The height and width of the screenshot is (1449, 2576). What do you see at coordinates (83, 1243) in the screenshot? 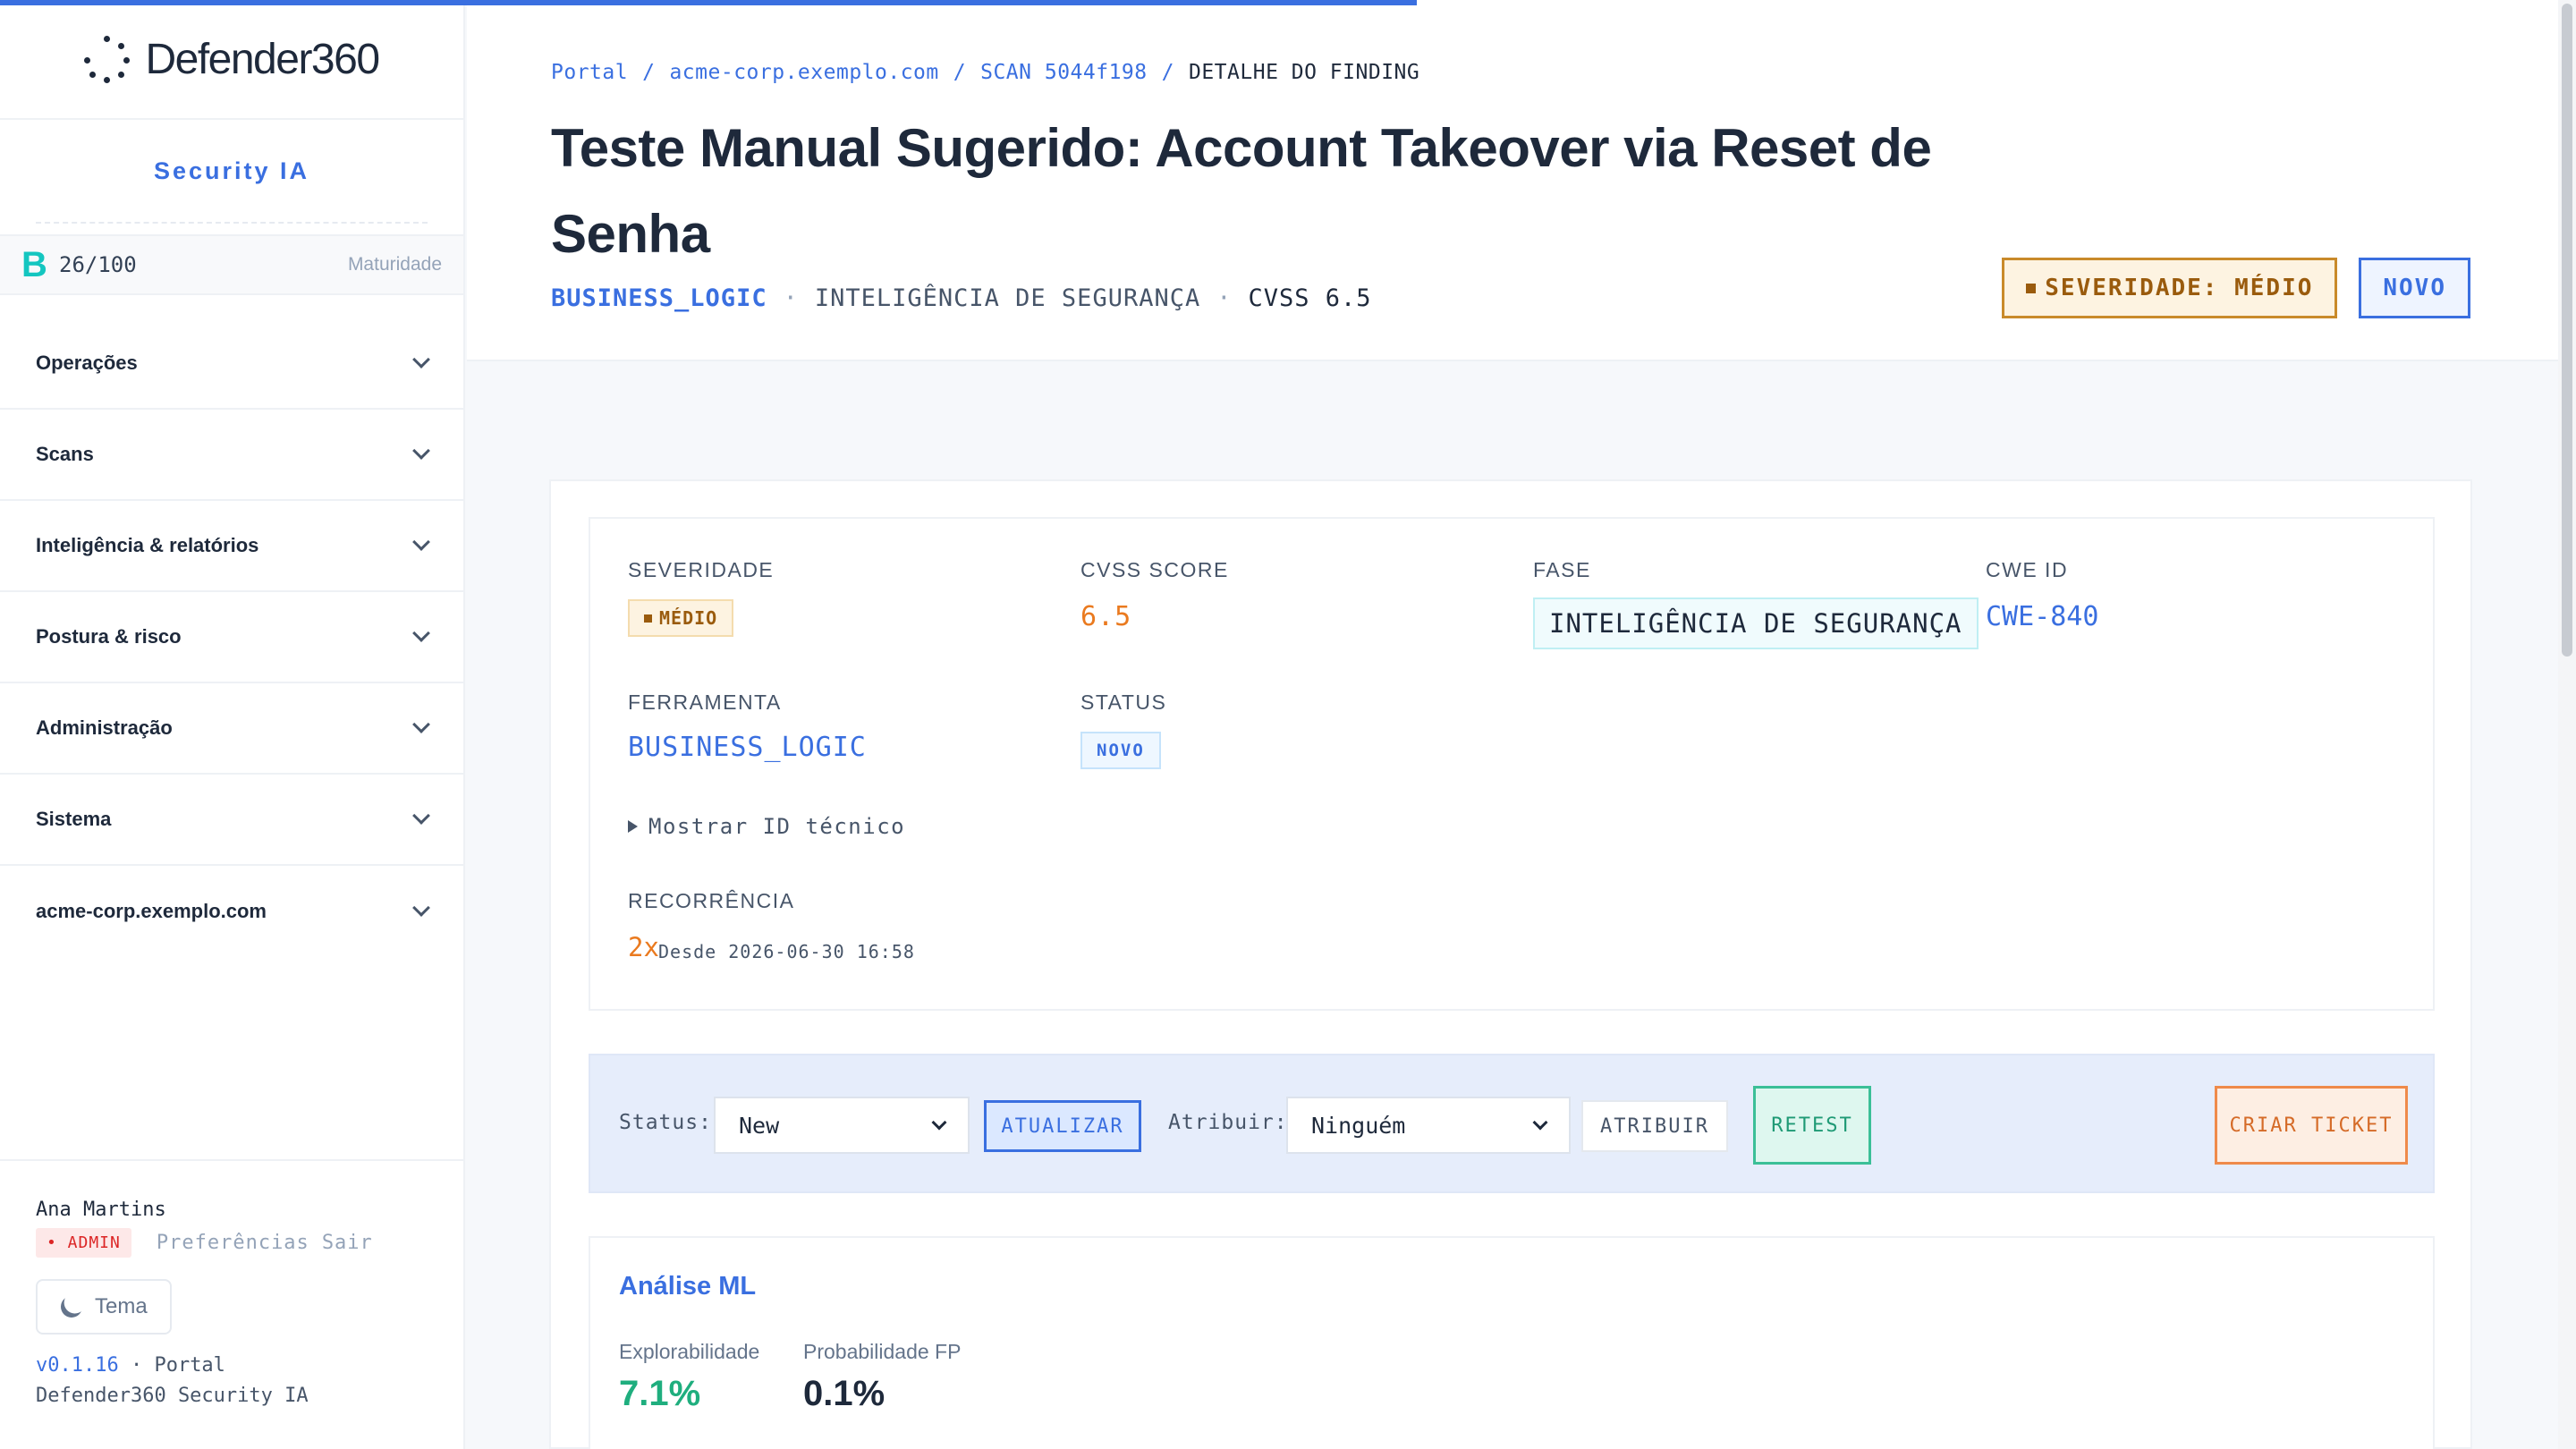
I see `role-badge: • ADMIN` at bounding box center [83, 1243].